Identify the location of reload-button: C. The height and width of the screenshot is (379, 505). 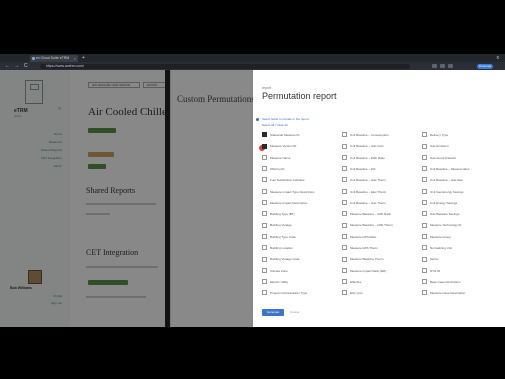
(26, 66).